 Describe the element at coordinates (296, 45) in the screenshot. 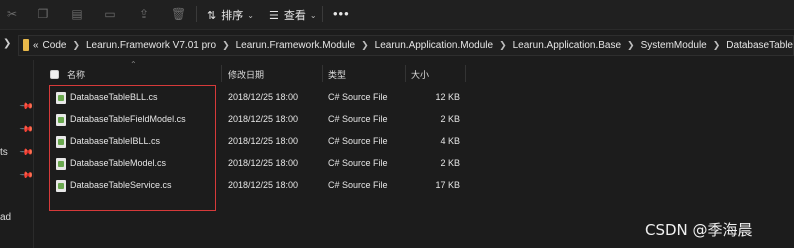

I see `breadcrumb-item: Learun.Framework.Module` at that location.